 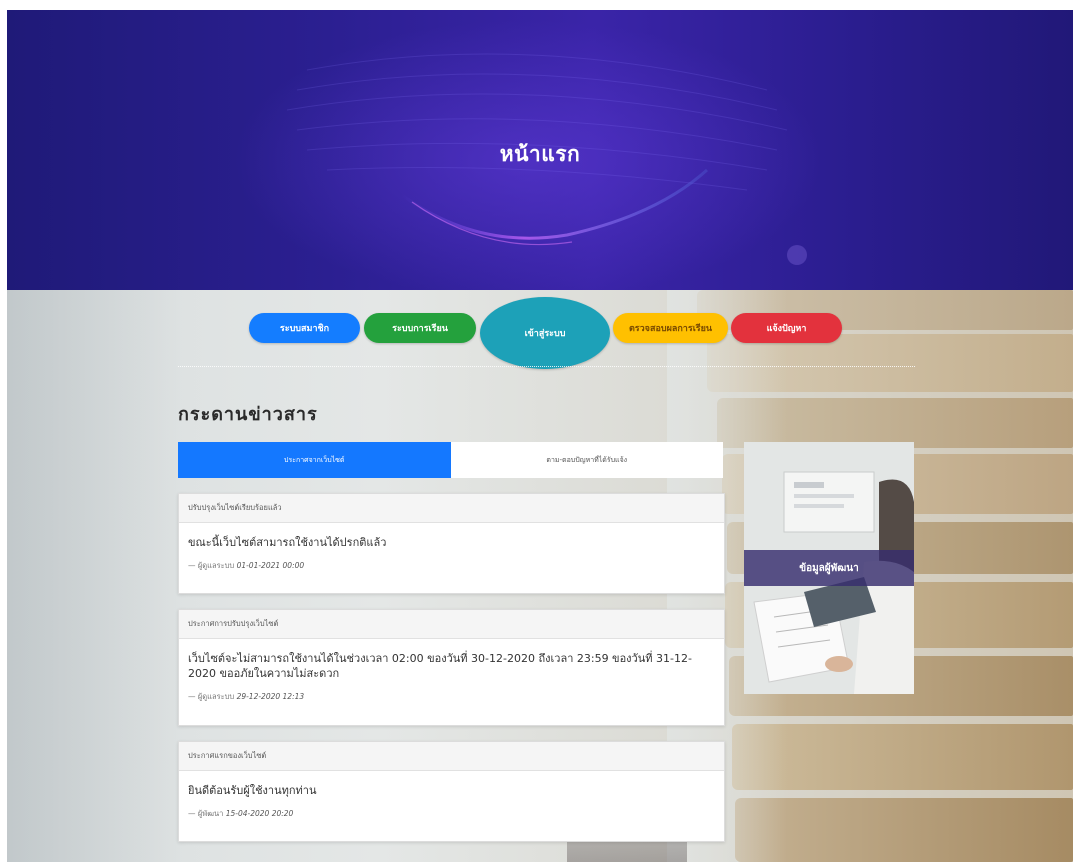 I want to click on news-card-meta: — ผู้ดูแลระบบ 29-12-2020 12:13, so click(x=451, y=697).